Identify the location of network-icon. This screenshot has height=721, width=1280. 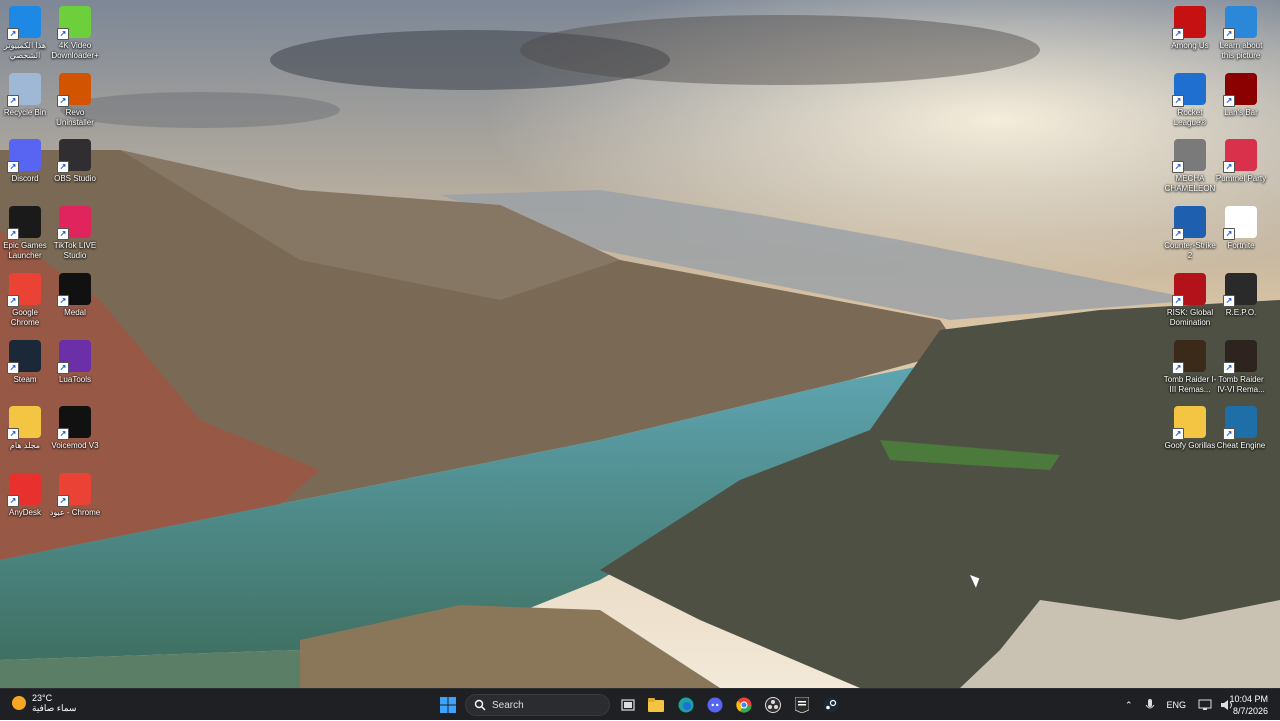
(1205, 705).